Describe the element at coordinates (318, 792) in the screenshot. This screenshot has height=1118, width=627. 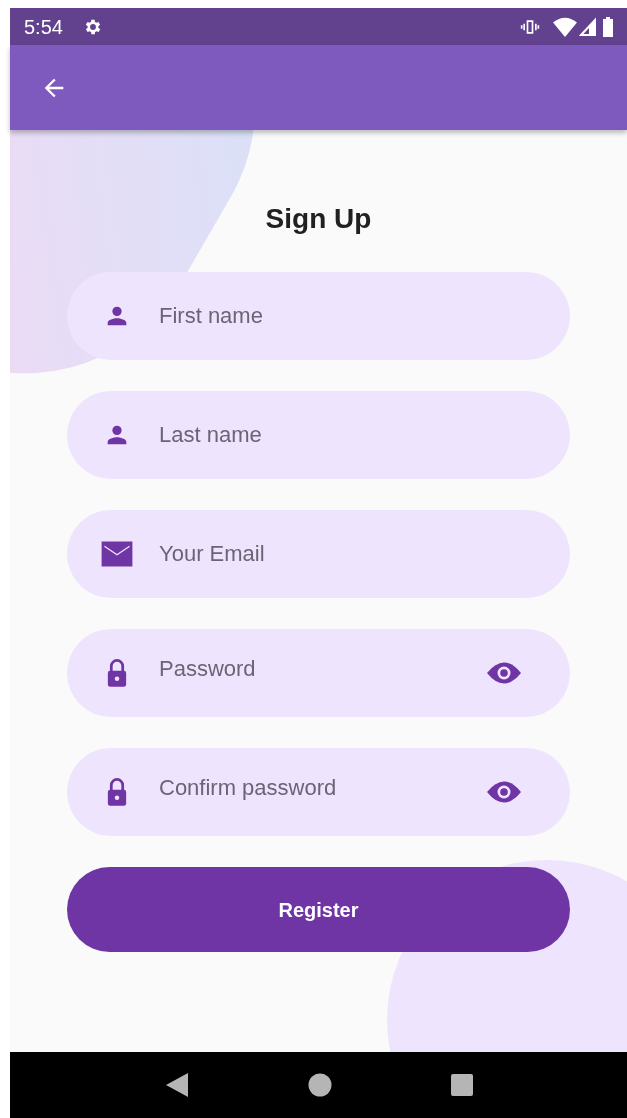
I see `input-field: Confirm password` at that location.